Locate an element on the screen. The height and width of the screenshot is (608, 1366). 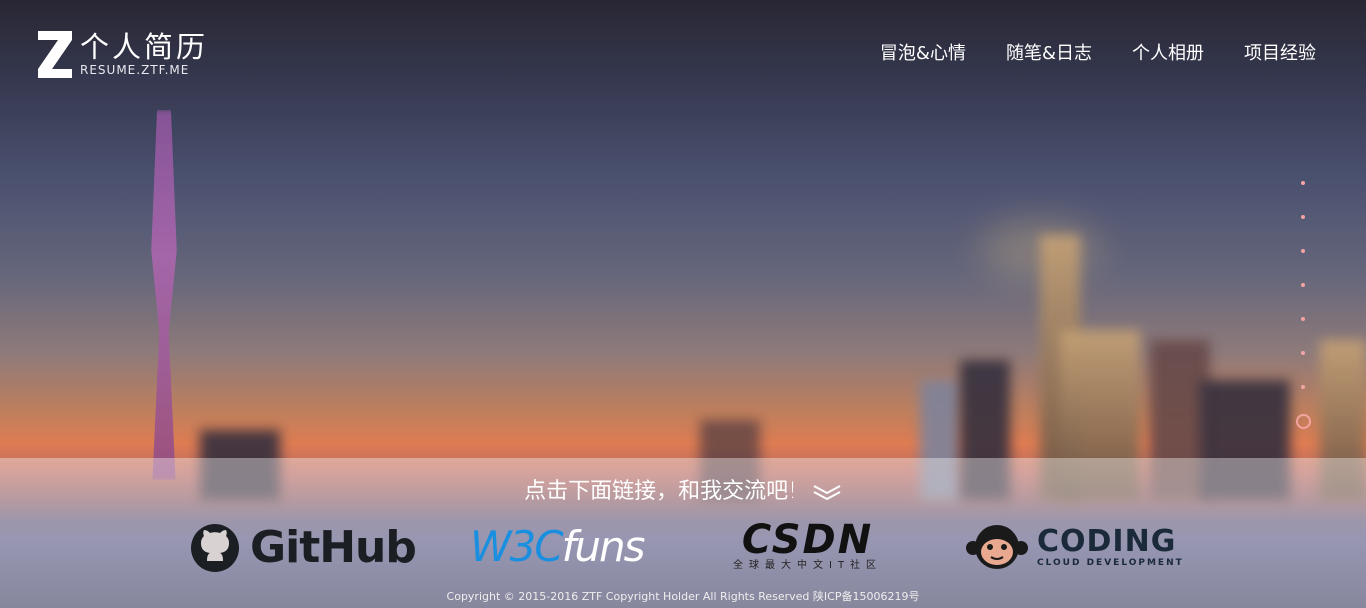
coding-logo: CODING CLOUD DEVELOPMENT is located at coordinates (1110, 546).